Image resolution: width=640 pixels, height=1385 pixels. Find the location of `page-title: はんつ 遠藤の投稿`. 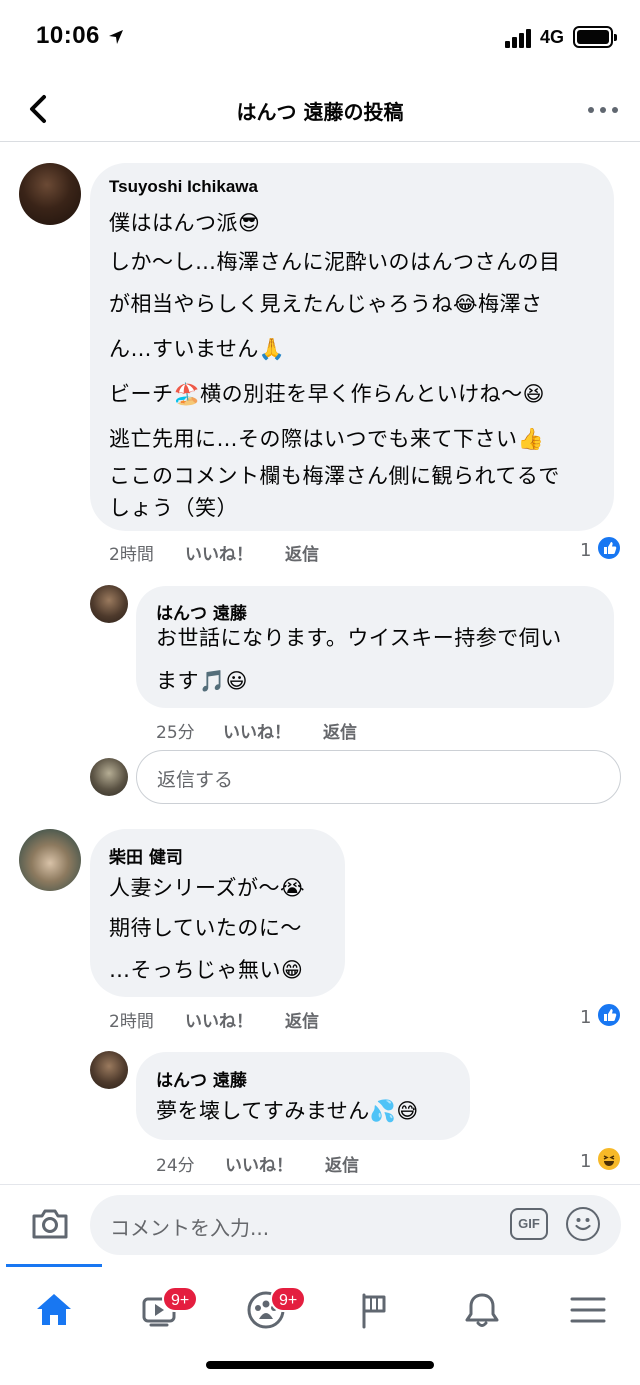

page-title: はんつ 遠藤の投稿 is located at coordinates (320, 112).